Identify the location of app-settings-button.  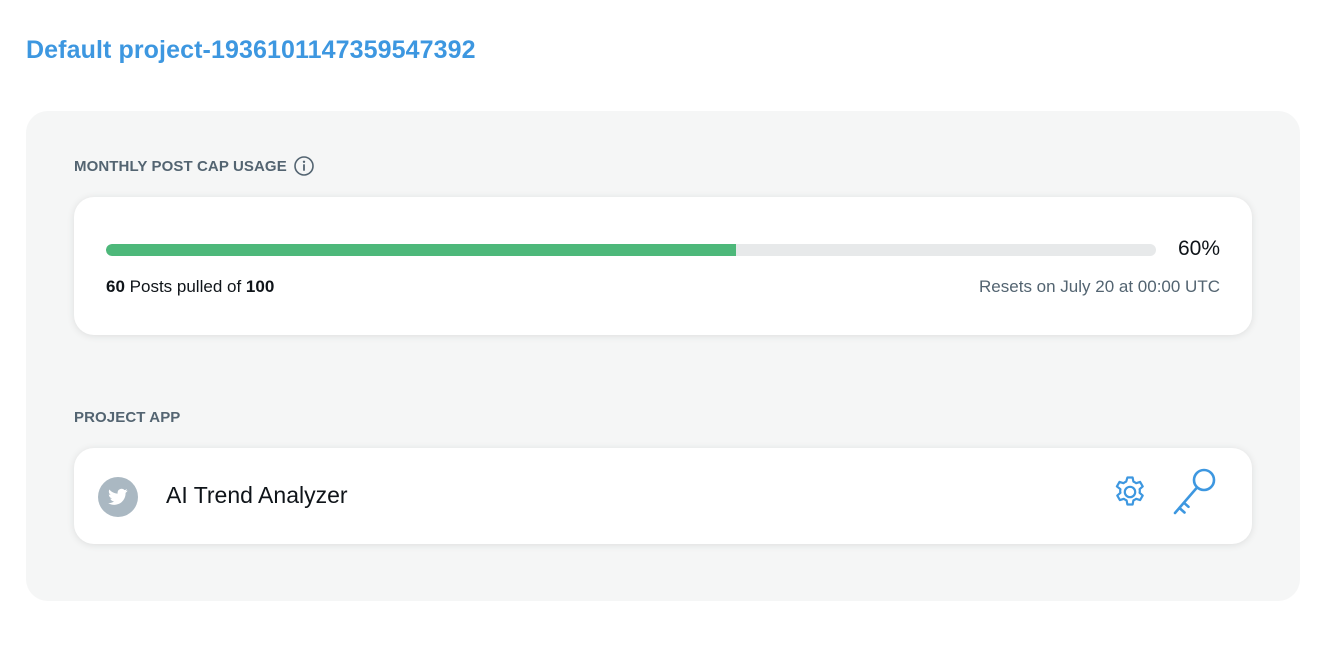
(1130, 494).